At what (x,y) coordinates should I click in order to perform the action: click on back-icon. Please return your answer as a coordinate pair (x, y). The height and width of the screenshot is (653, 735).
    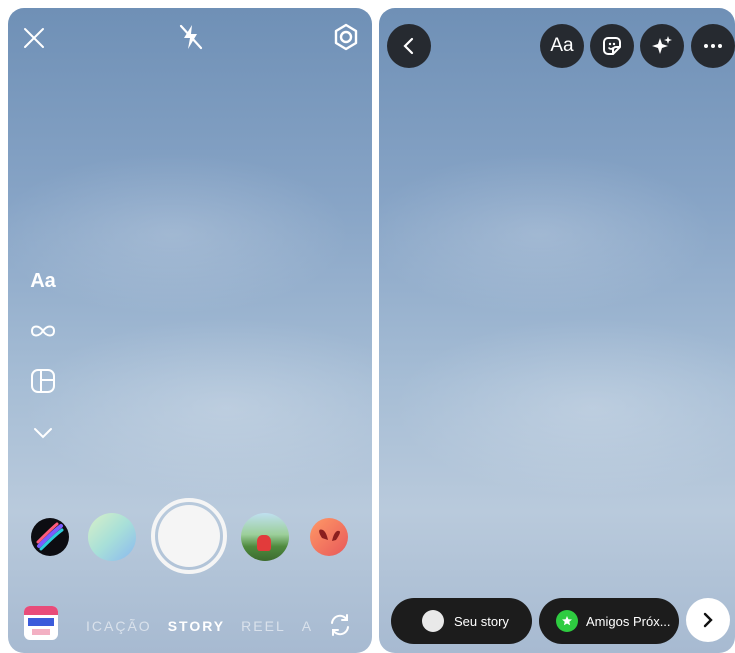
    Looking at the image, I should click on (408, 46).